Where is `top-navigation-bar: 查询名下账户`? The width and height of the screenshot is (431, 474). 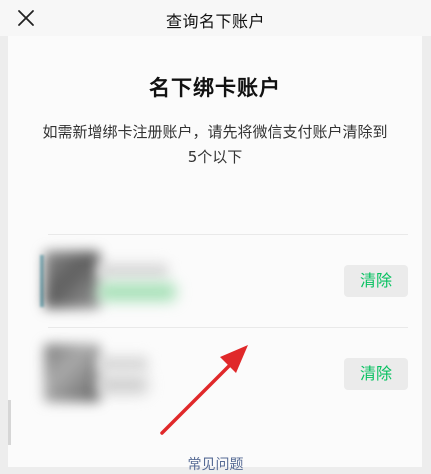
top-navigation-bar: 查询名下账户 is located at coordinates (215, 18).